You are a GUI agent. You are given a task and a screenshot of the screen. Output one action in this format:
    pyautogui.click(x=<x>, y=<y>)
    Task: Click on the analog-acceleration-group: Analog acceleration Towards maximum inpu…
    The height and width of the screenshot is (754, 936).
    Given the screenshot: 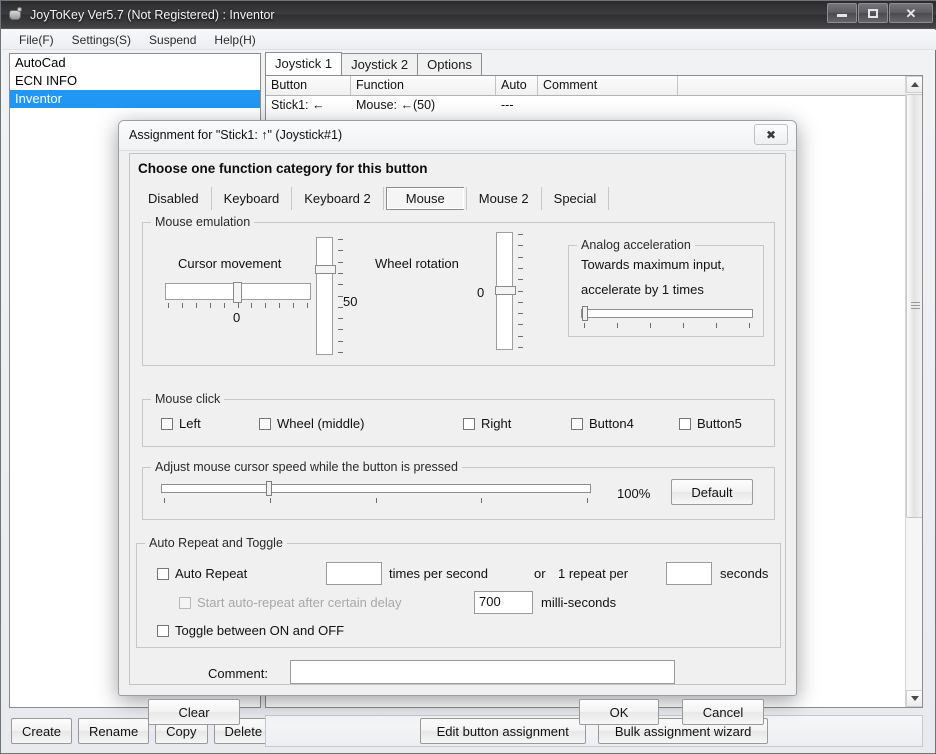 What is the action you would take?
    pyautogui.click(x=666, y=287)
    